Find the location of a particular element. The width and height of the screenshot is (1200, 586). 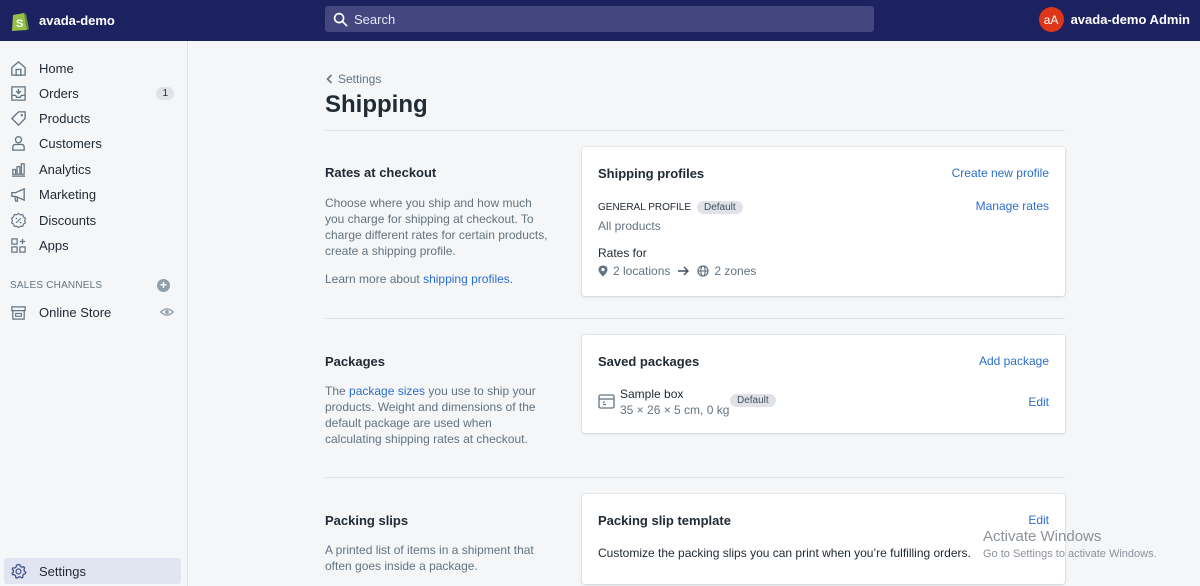

orders-count-badge: 1 is located at coordinates (165, 93).